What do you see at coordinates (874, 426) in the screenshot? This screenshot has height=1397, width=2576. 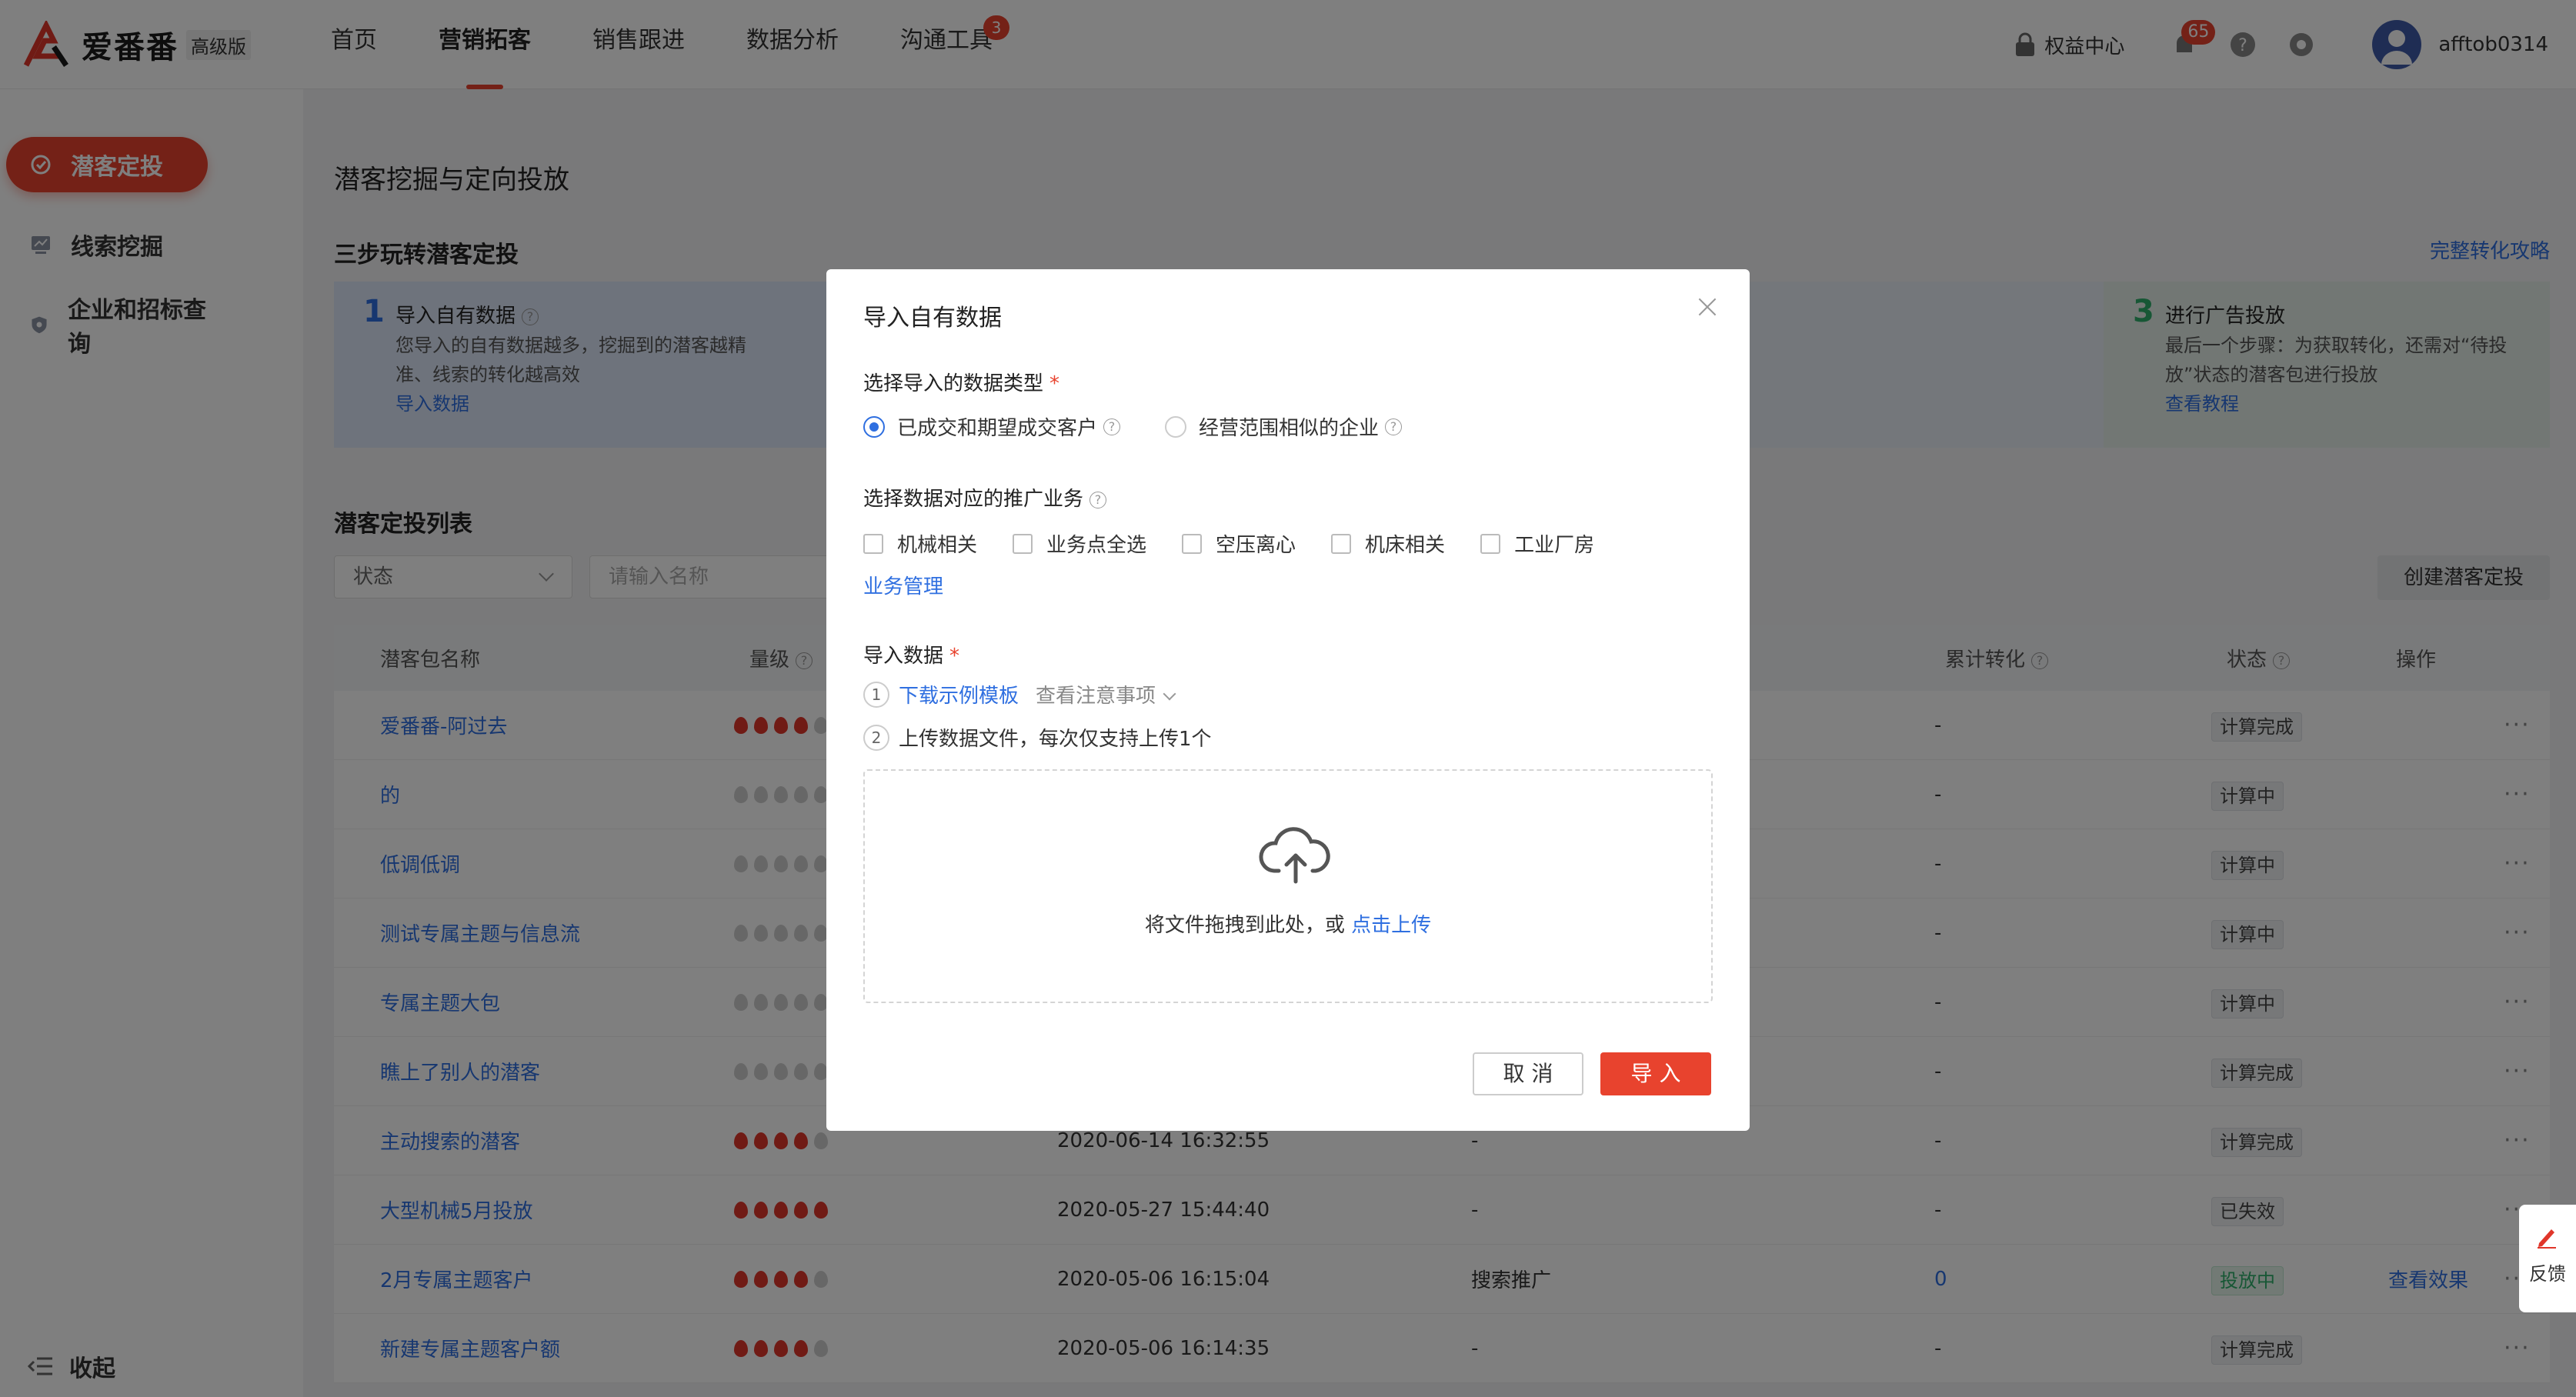 I see `radio-closed-customers` at bounding box center [874, 426].